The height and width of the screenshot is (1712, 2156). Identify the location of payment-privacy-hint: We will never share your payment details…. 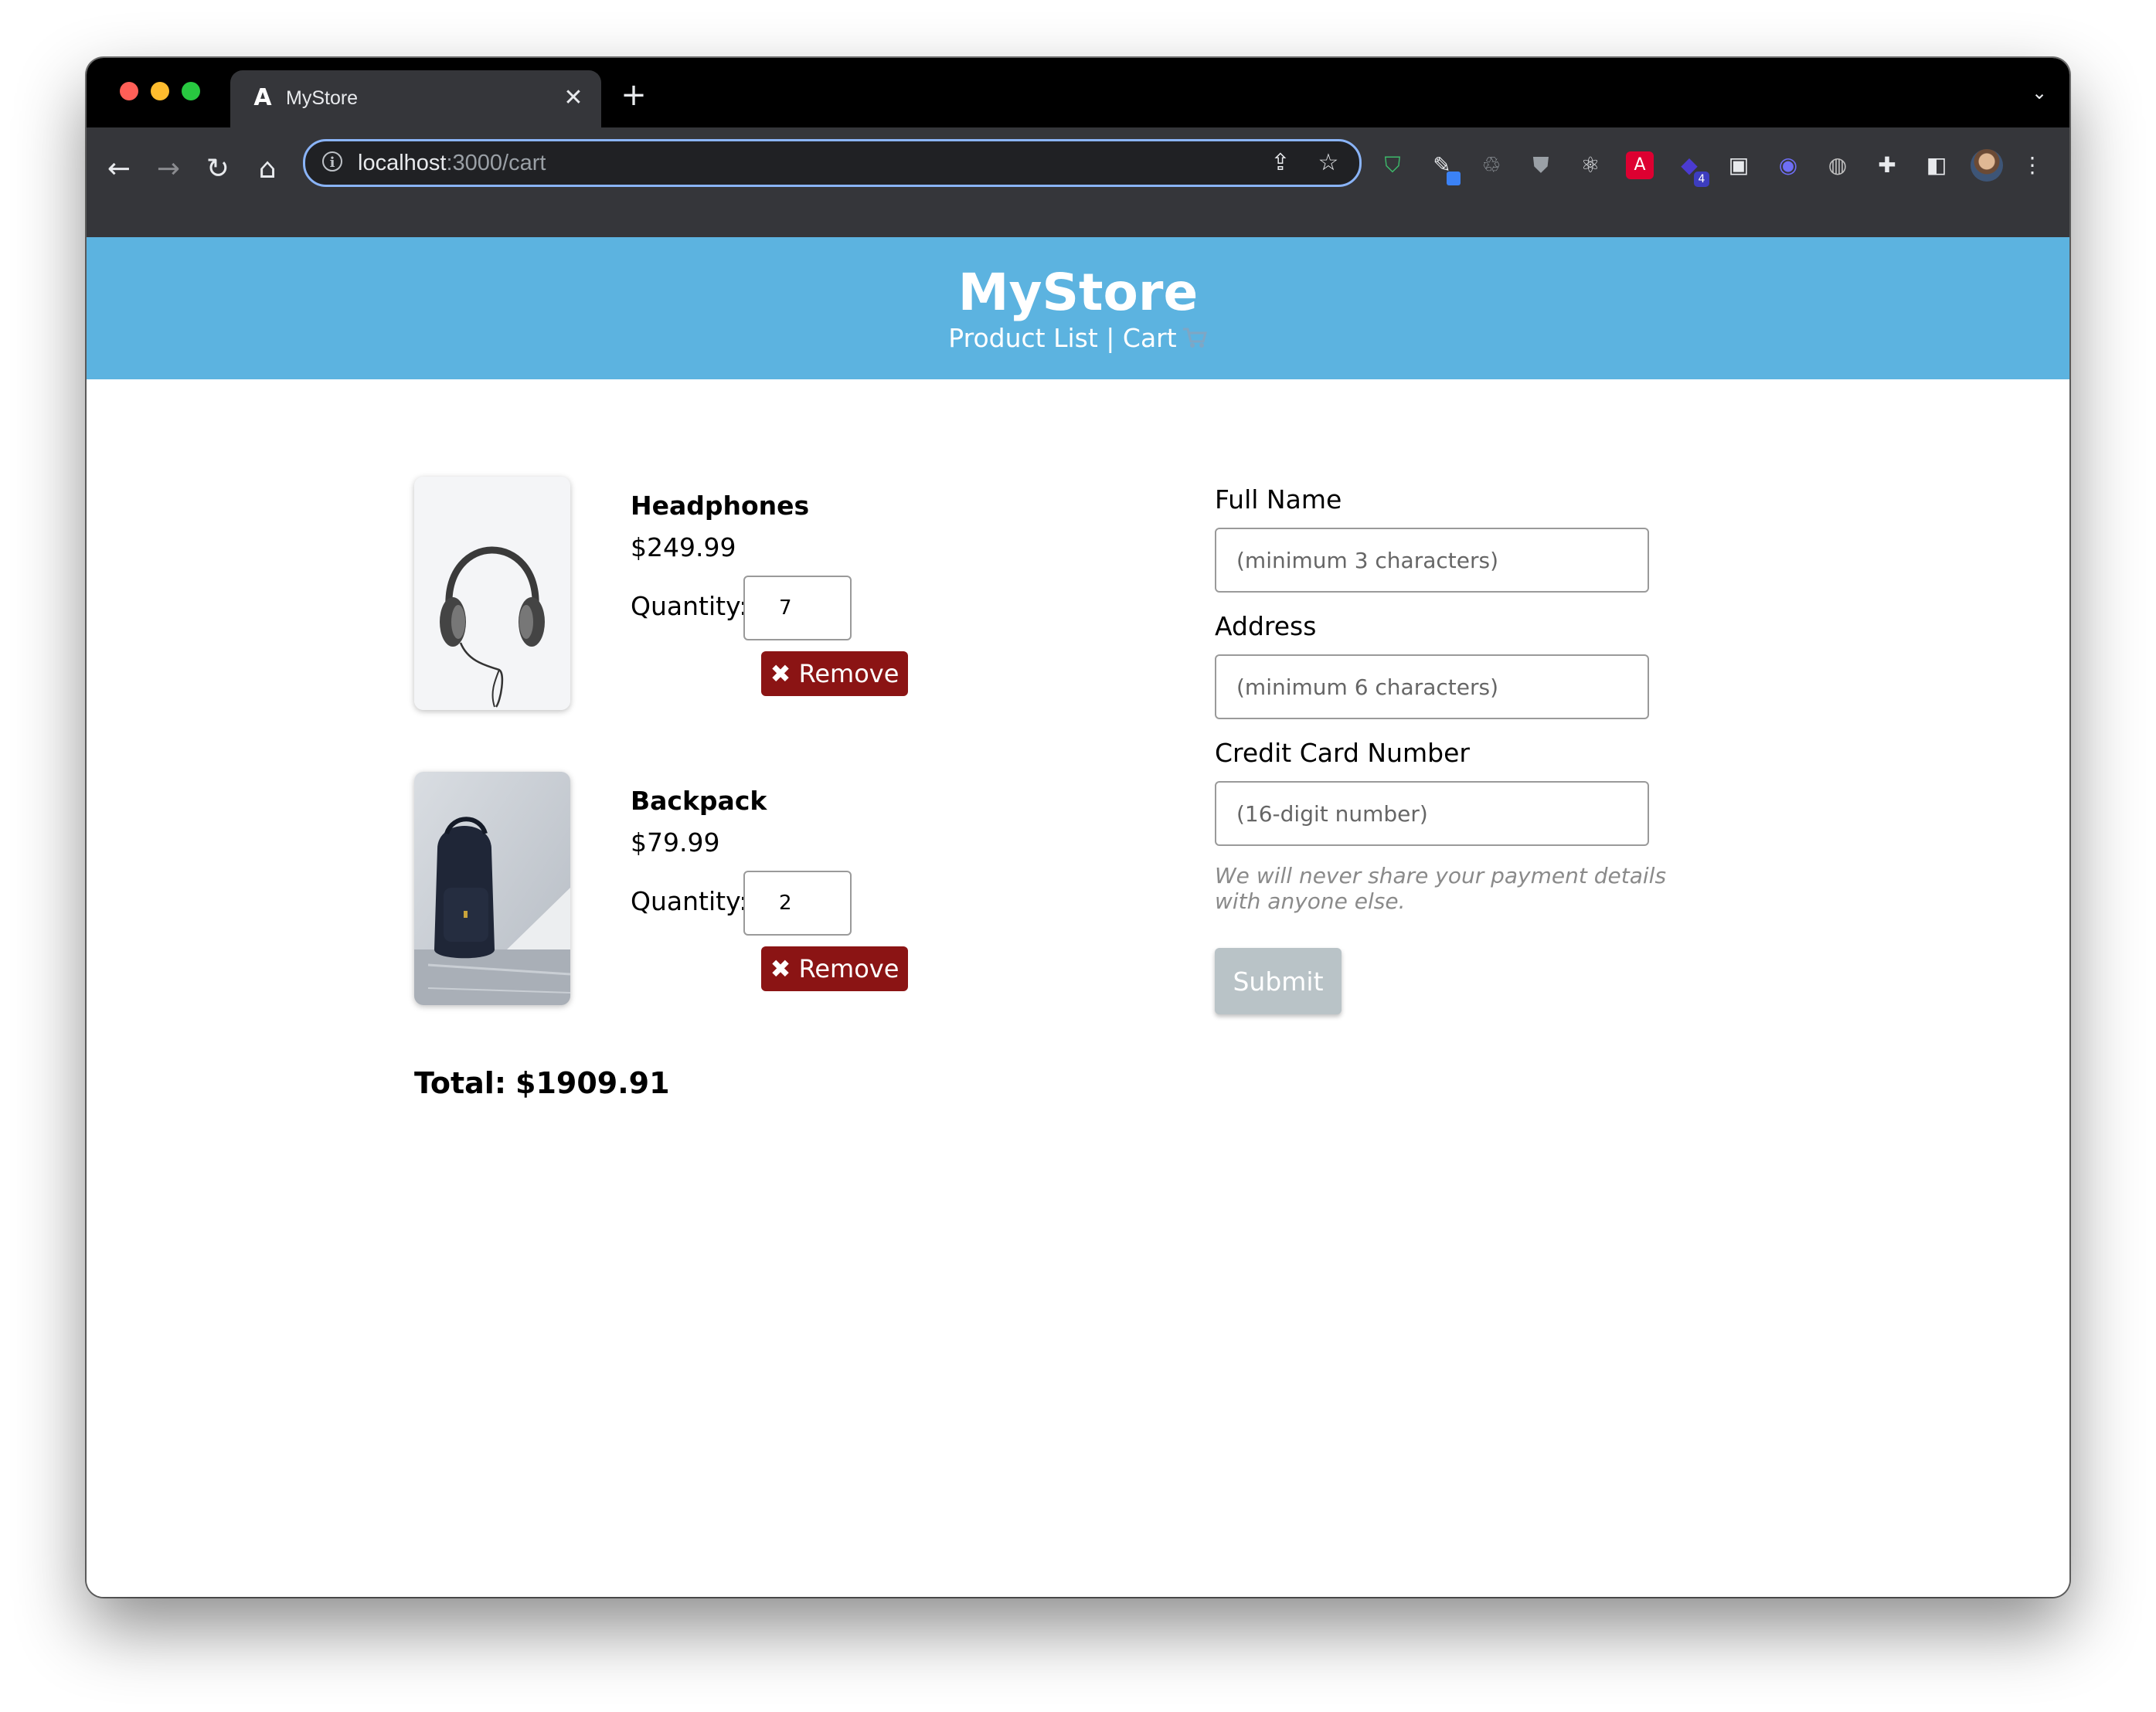
(1441, 888).